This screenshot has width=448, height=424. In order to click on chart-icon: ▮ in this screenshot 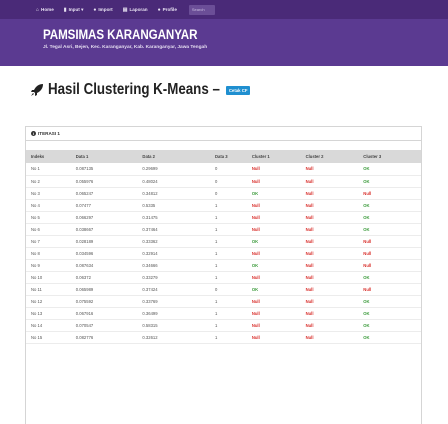, I will do `click(65, 9)`.